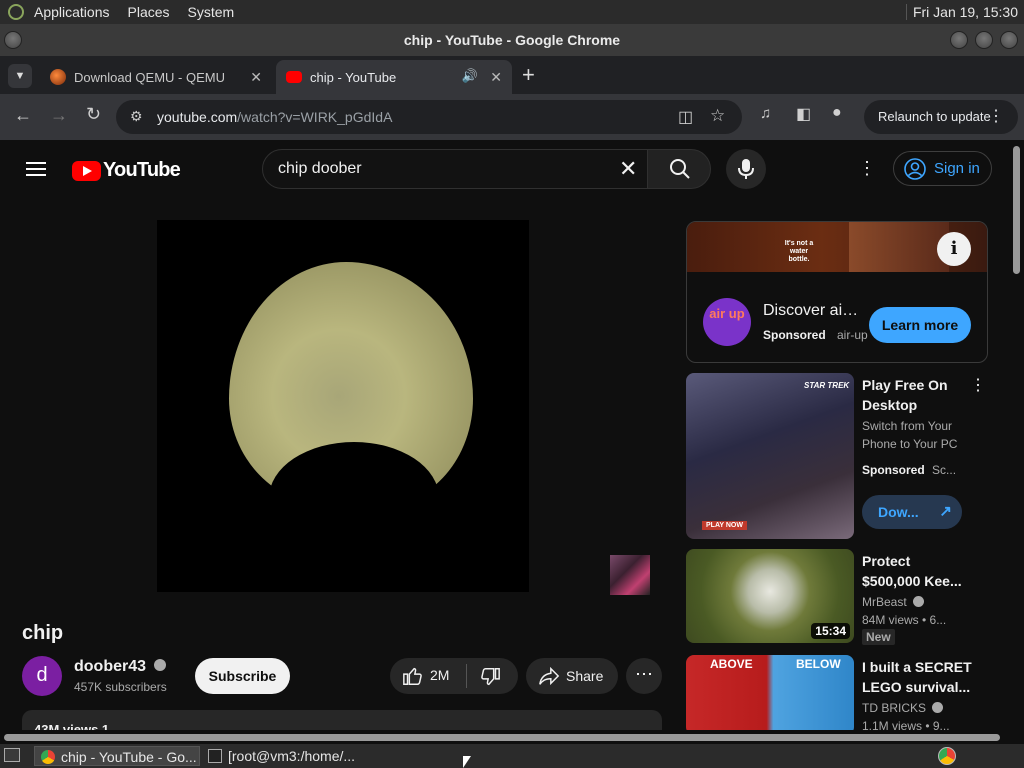 The height and width of the screenshot is (768, 1024). What do you see at coordinates (907, 426) in the screenshot?
I see `recommendation-line1: Switch from Your` at bounding box center [907, 426].